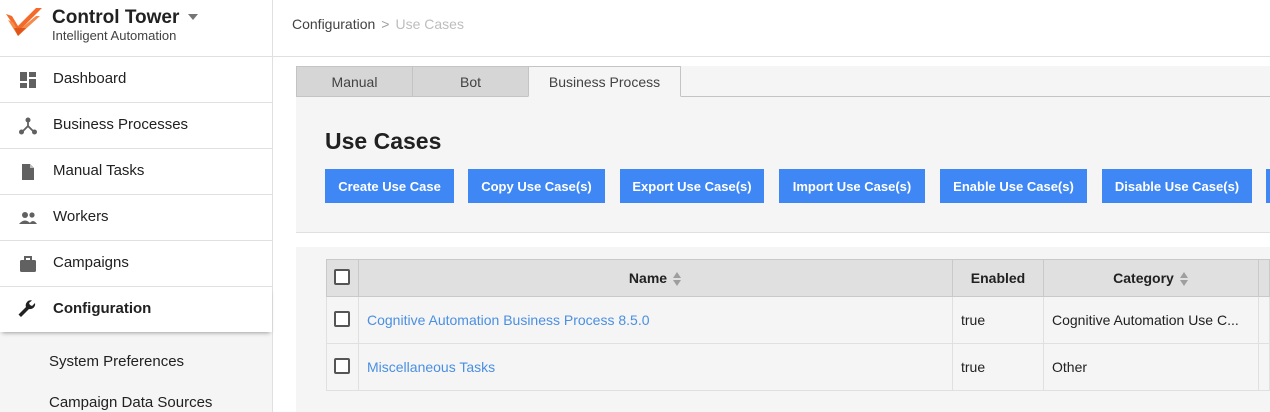 The height and width of the screenshot is (412, 1270). I want to click on tab-manual: Manual, so click(354, 81).